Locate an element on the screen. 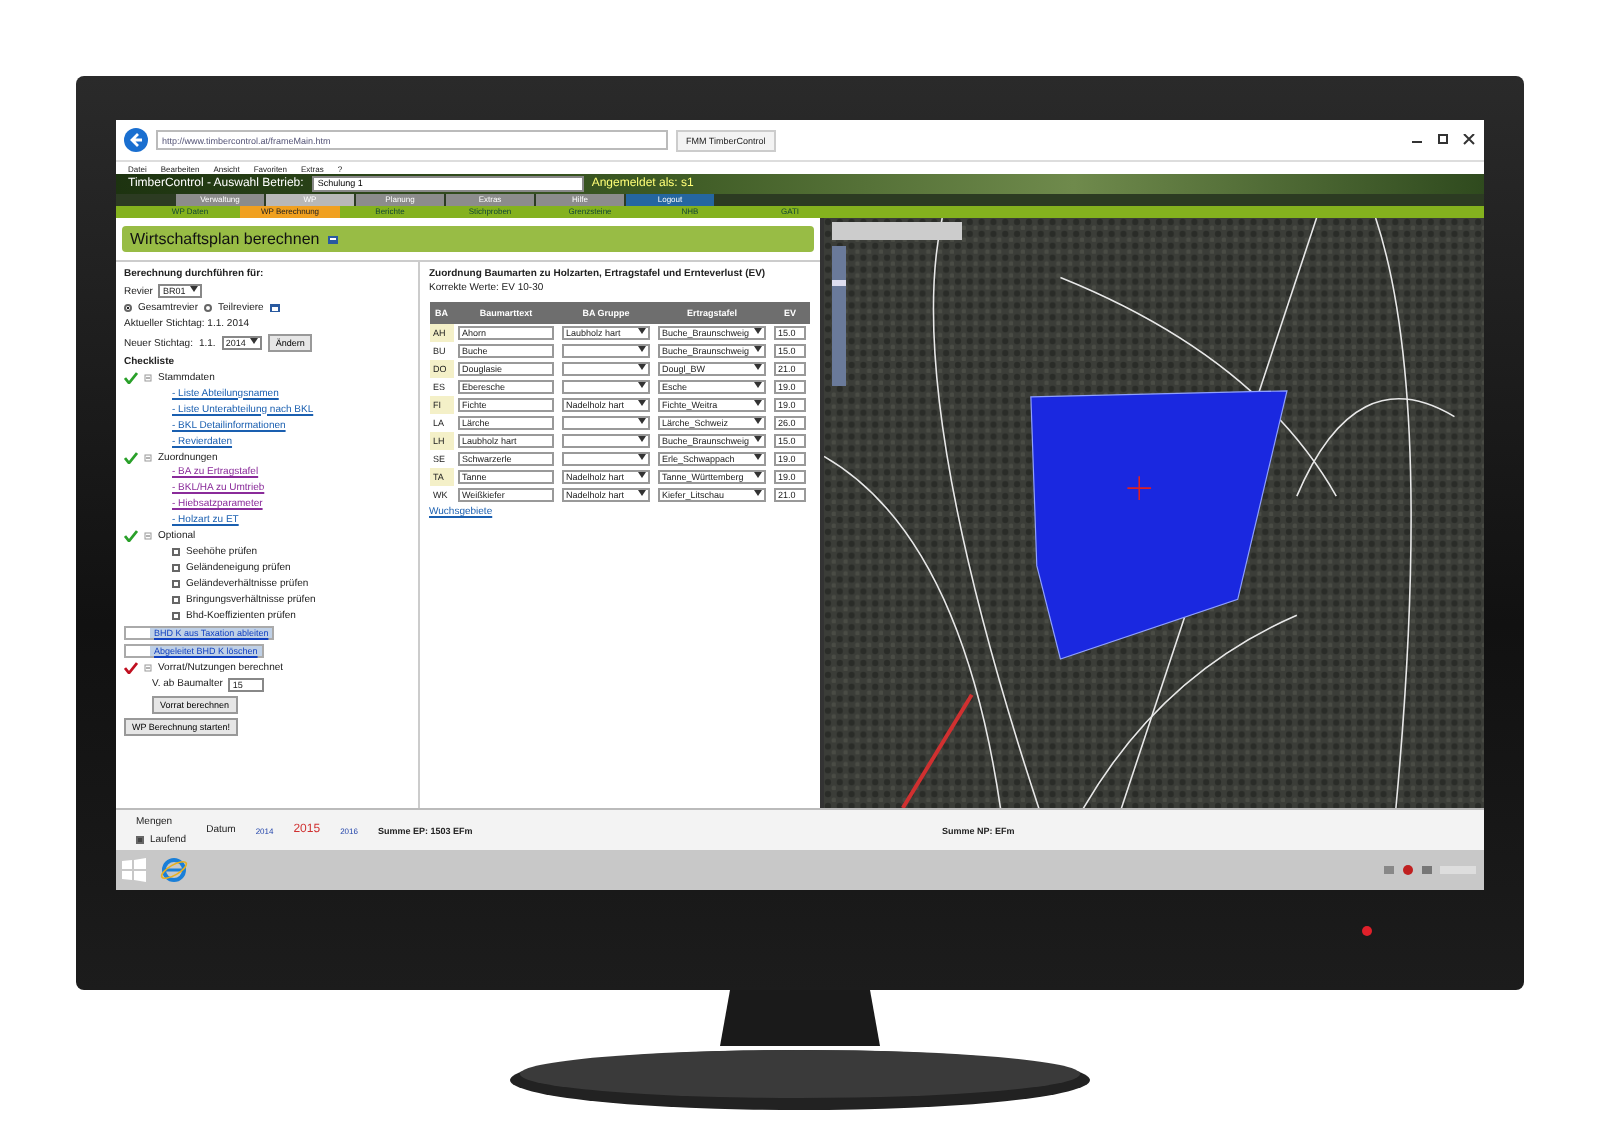 Image resolution: width=1600 pixels, height=1144 pixels. page-title: Wirtschaftsplan berechnen is located at coordinates (225, 239).